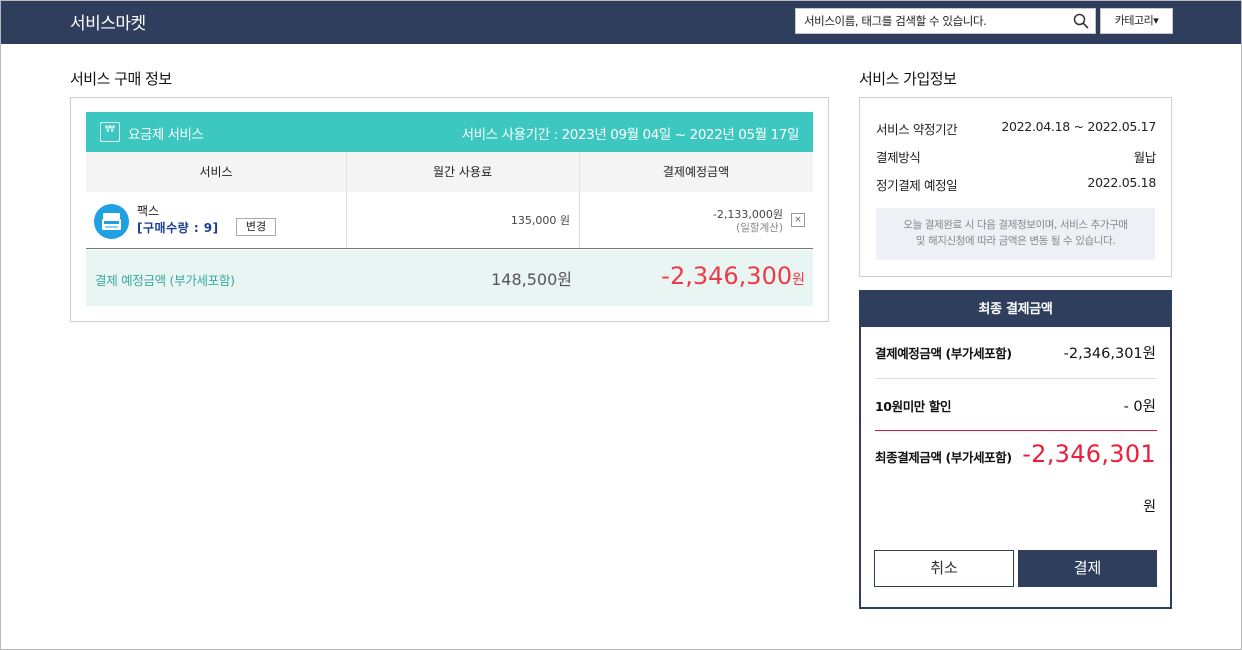 The height and width of the screenshot is (650, 1242). What do you see at coordinates (111, 221) in the screenshot?
I see `fax-icon` at bounding box center [111, 221].